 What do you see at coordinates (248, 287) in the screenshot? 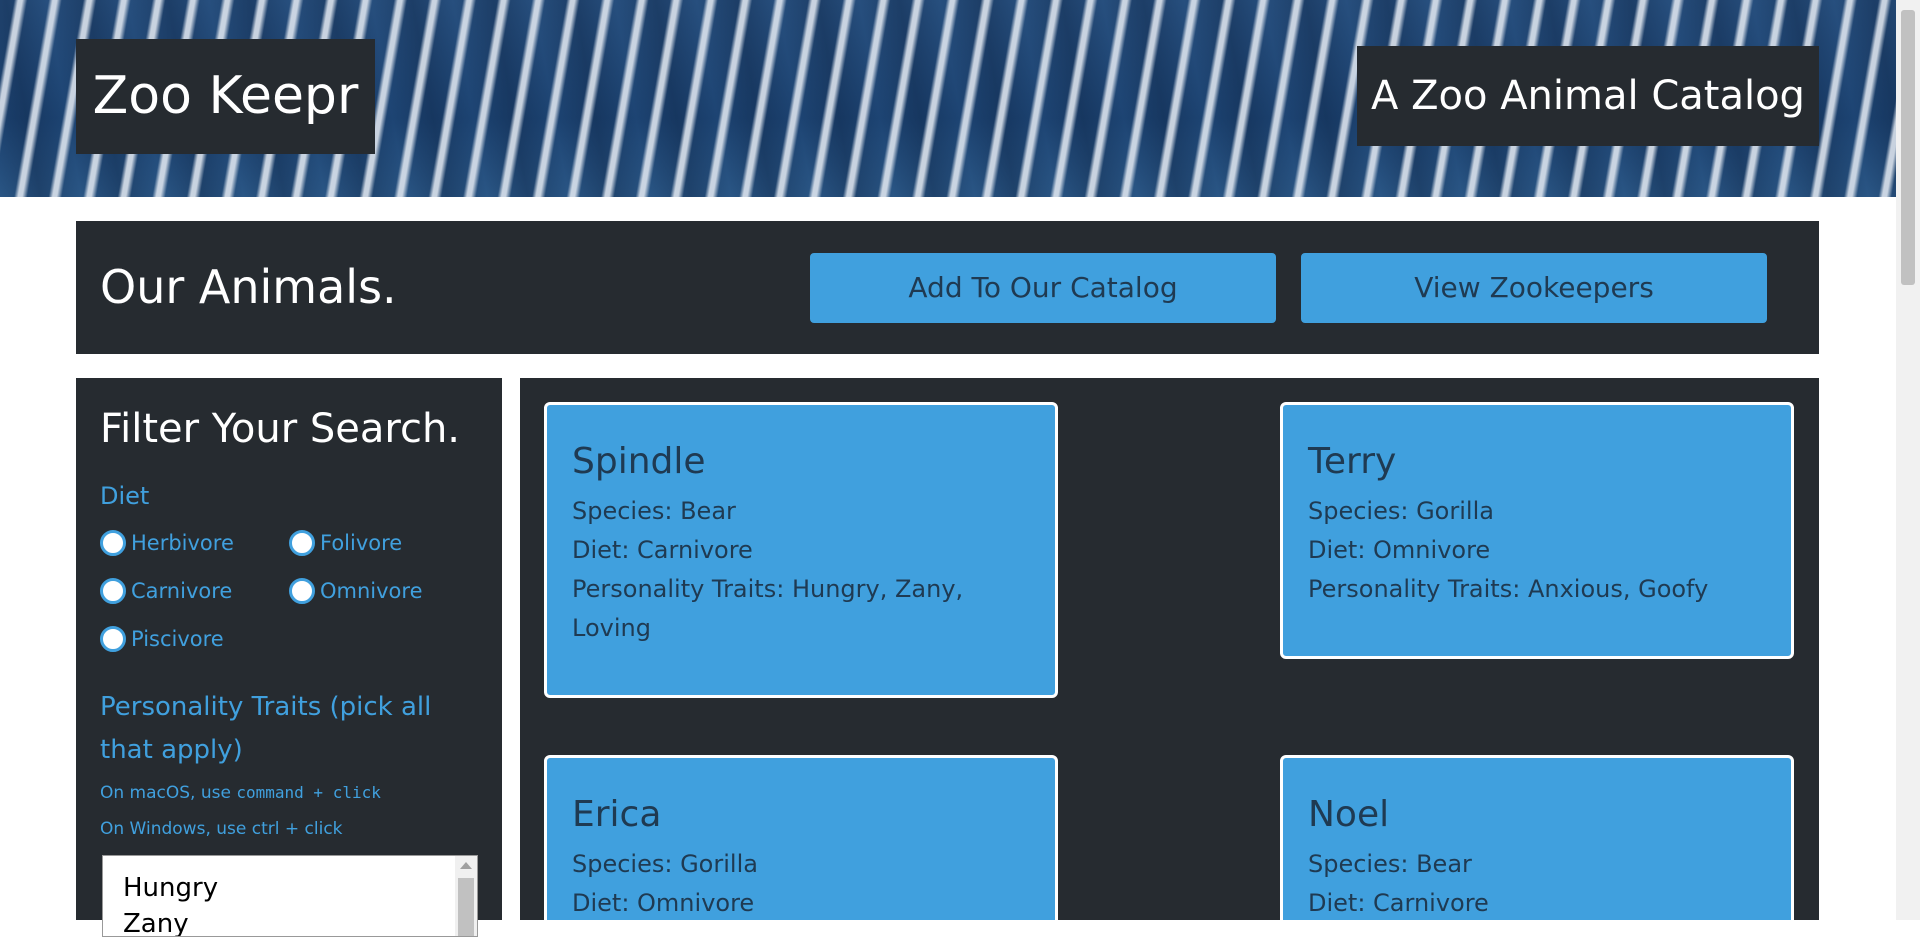
I see `page-title: Our Animals.` at bounding box center [248, 287].